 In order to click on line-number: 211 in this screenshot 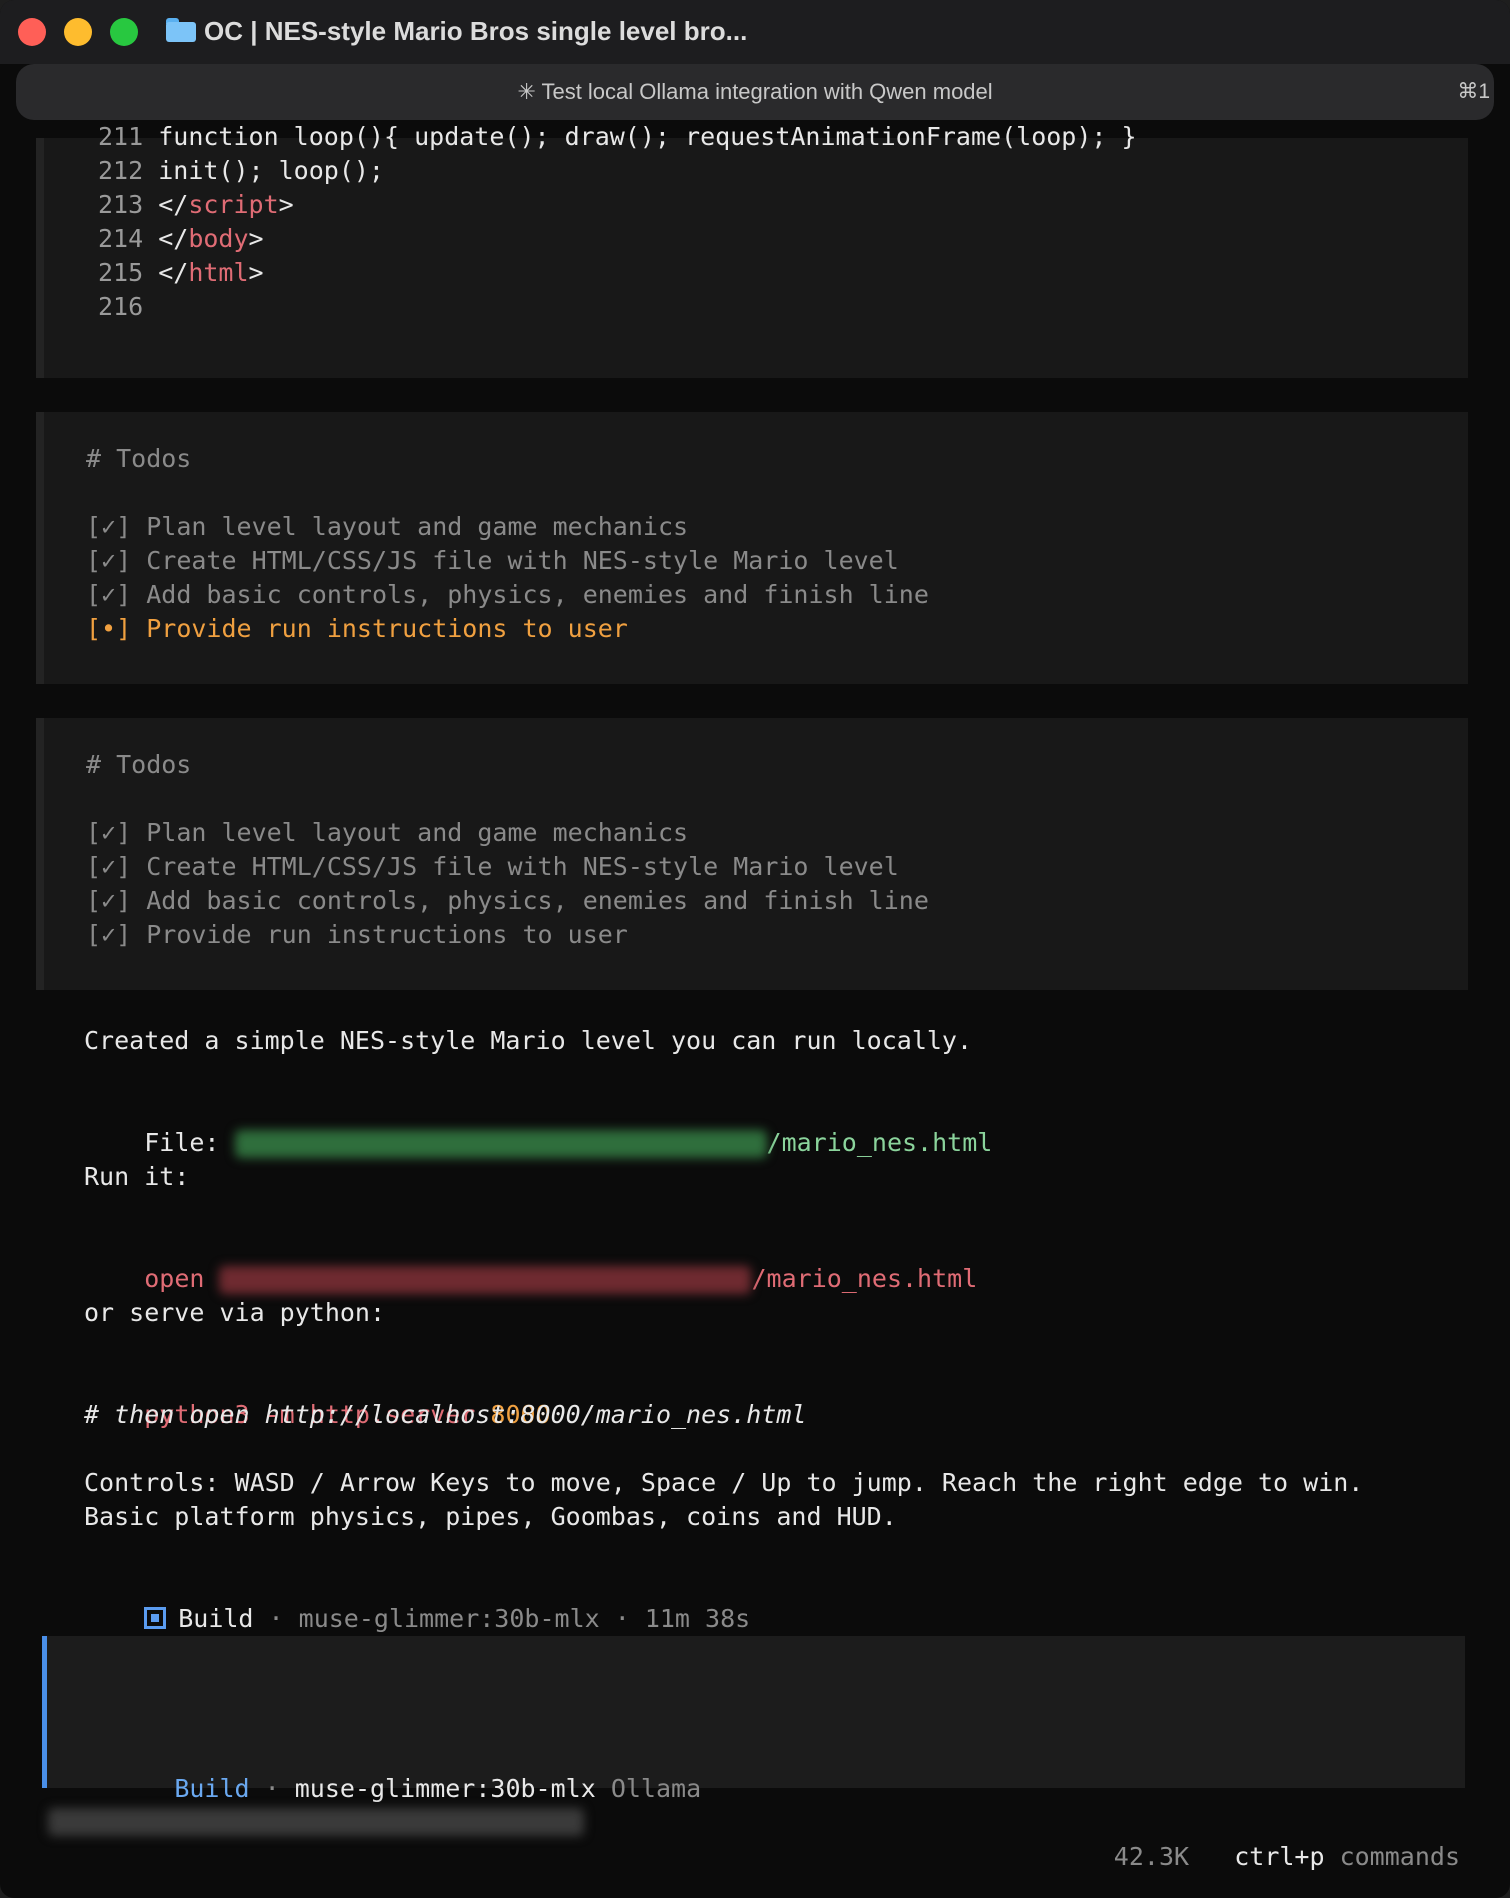, I will do `click(121, 136)`.